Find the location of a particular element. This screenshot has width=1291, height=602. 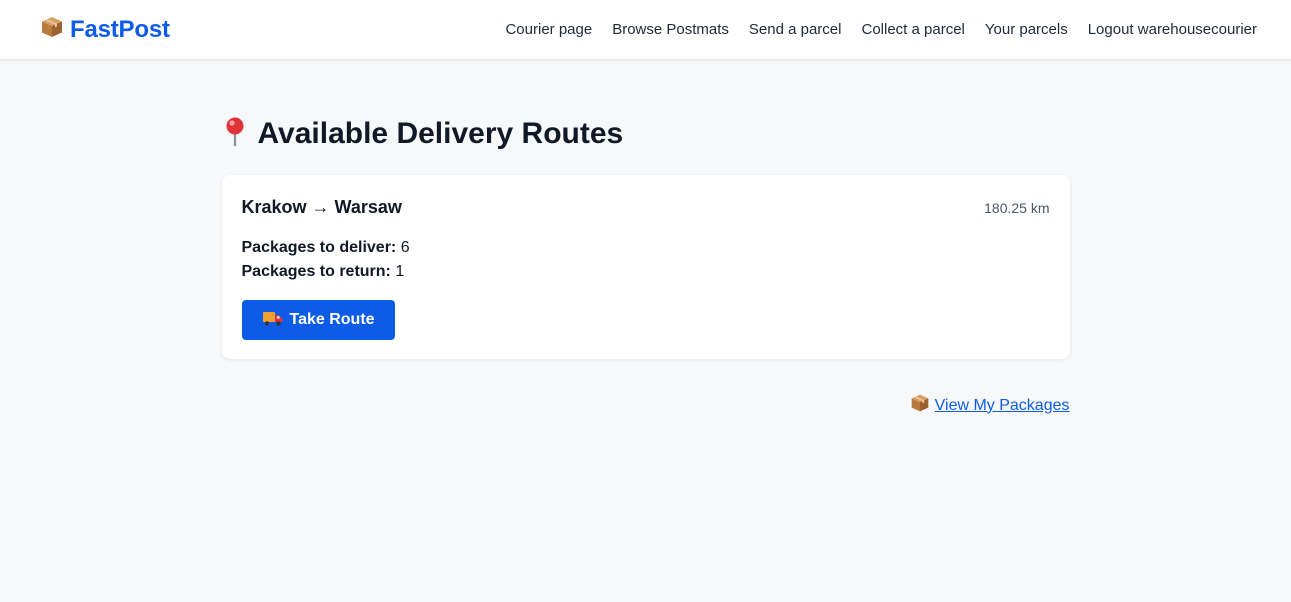

page-heading: Available Delivery Routes is located at coordinates (646, 133).